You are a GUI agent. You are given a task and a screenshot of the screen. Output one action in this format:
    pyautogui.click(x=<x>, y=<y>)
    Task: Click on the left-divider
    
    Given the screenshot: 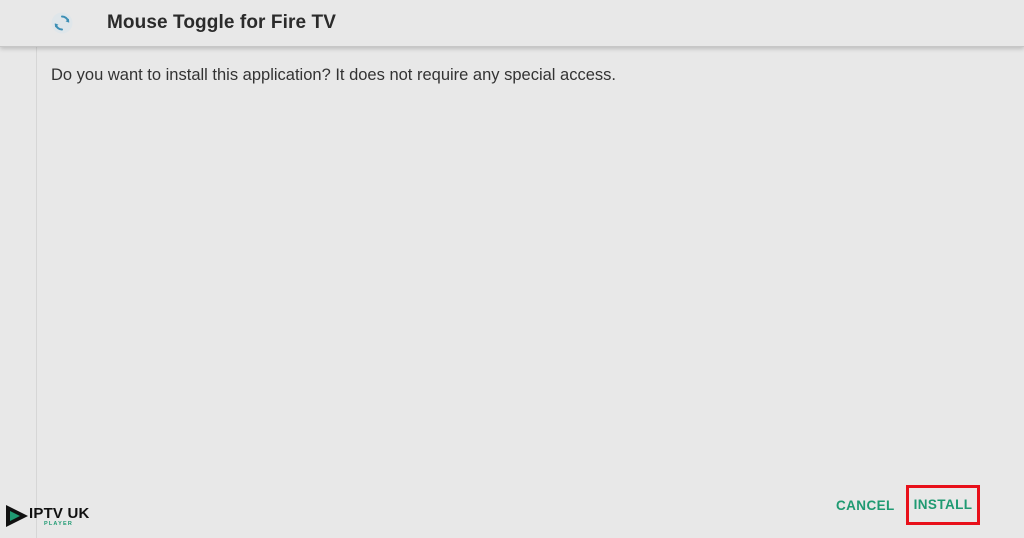 What is the action you would take?
    pyautogui.click(x=36, y=269)
    